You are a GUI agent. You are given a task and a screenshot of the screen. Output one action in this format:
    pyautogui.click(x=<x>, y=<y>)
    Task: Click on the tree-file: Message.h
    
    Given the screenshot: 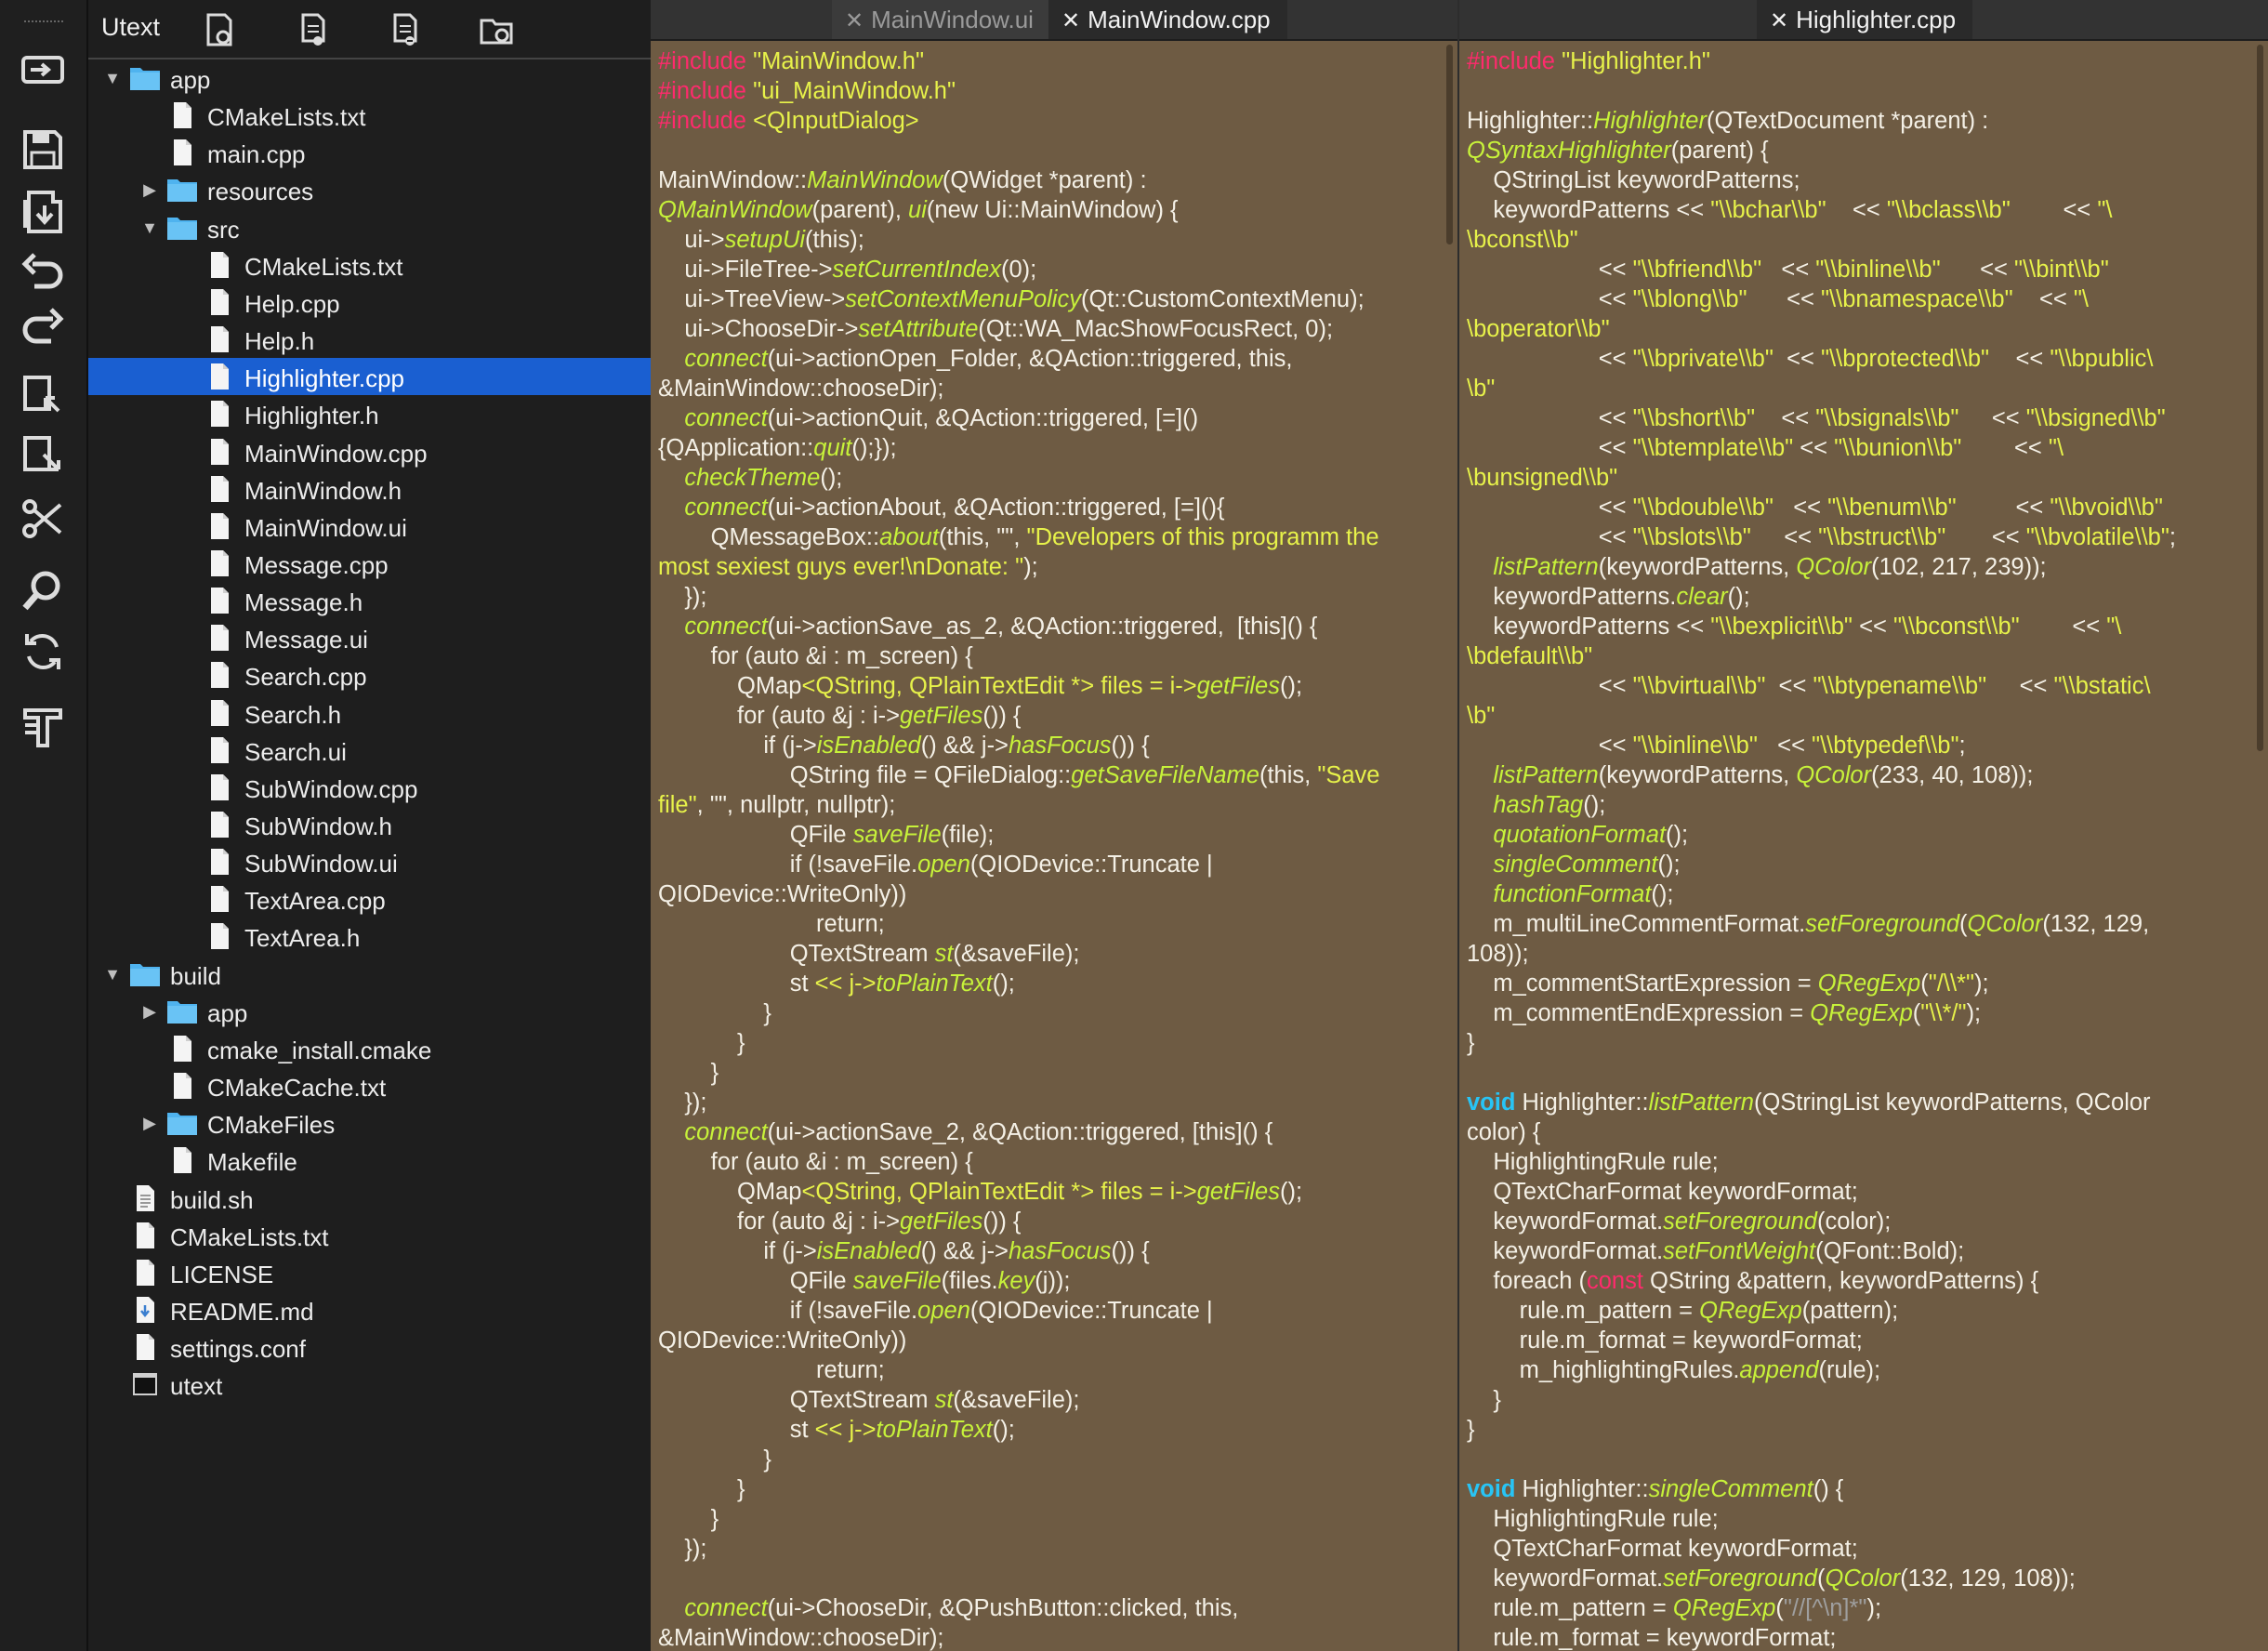 What is the action you would take?
    pyautogui.click(x=369, y=600)
    